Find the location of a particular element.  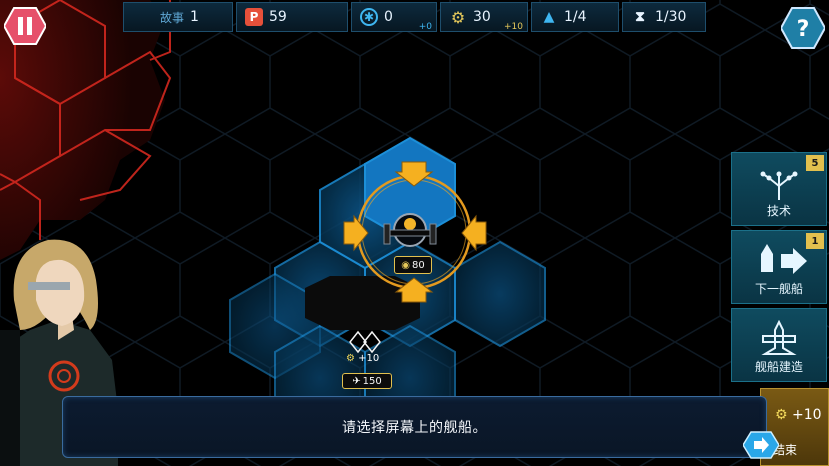

tech-tree-icon is located at coordinates (779, 185).